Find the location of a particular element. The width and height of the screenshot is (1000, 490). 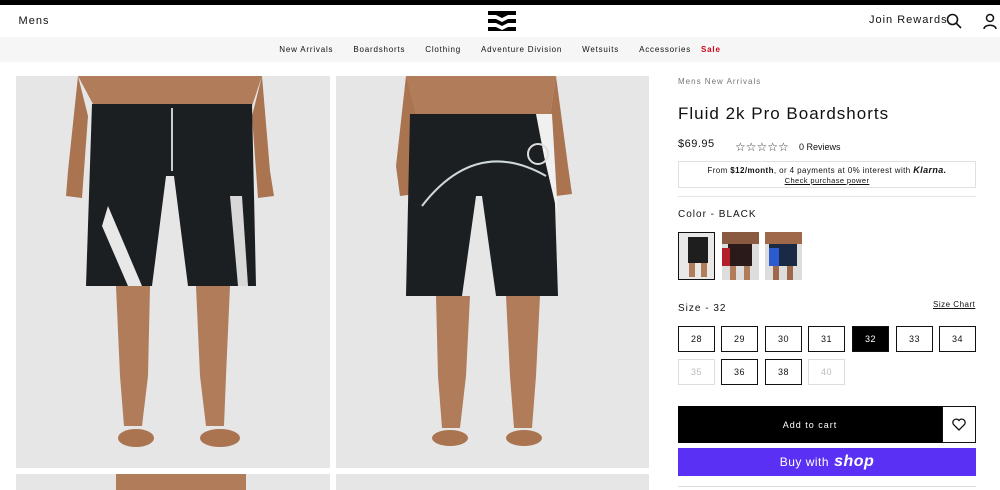

color-swatch-black is located at coordinates (696, 256).